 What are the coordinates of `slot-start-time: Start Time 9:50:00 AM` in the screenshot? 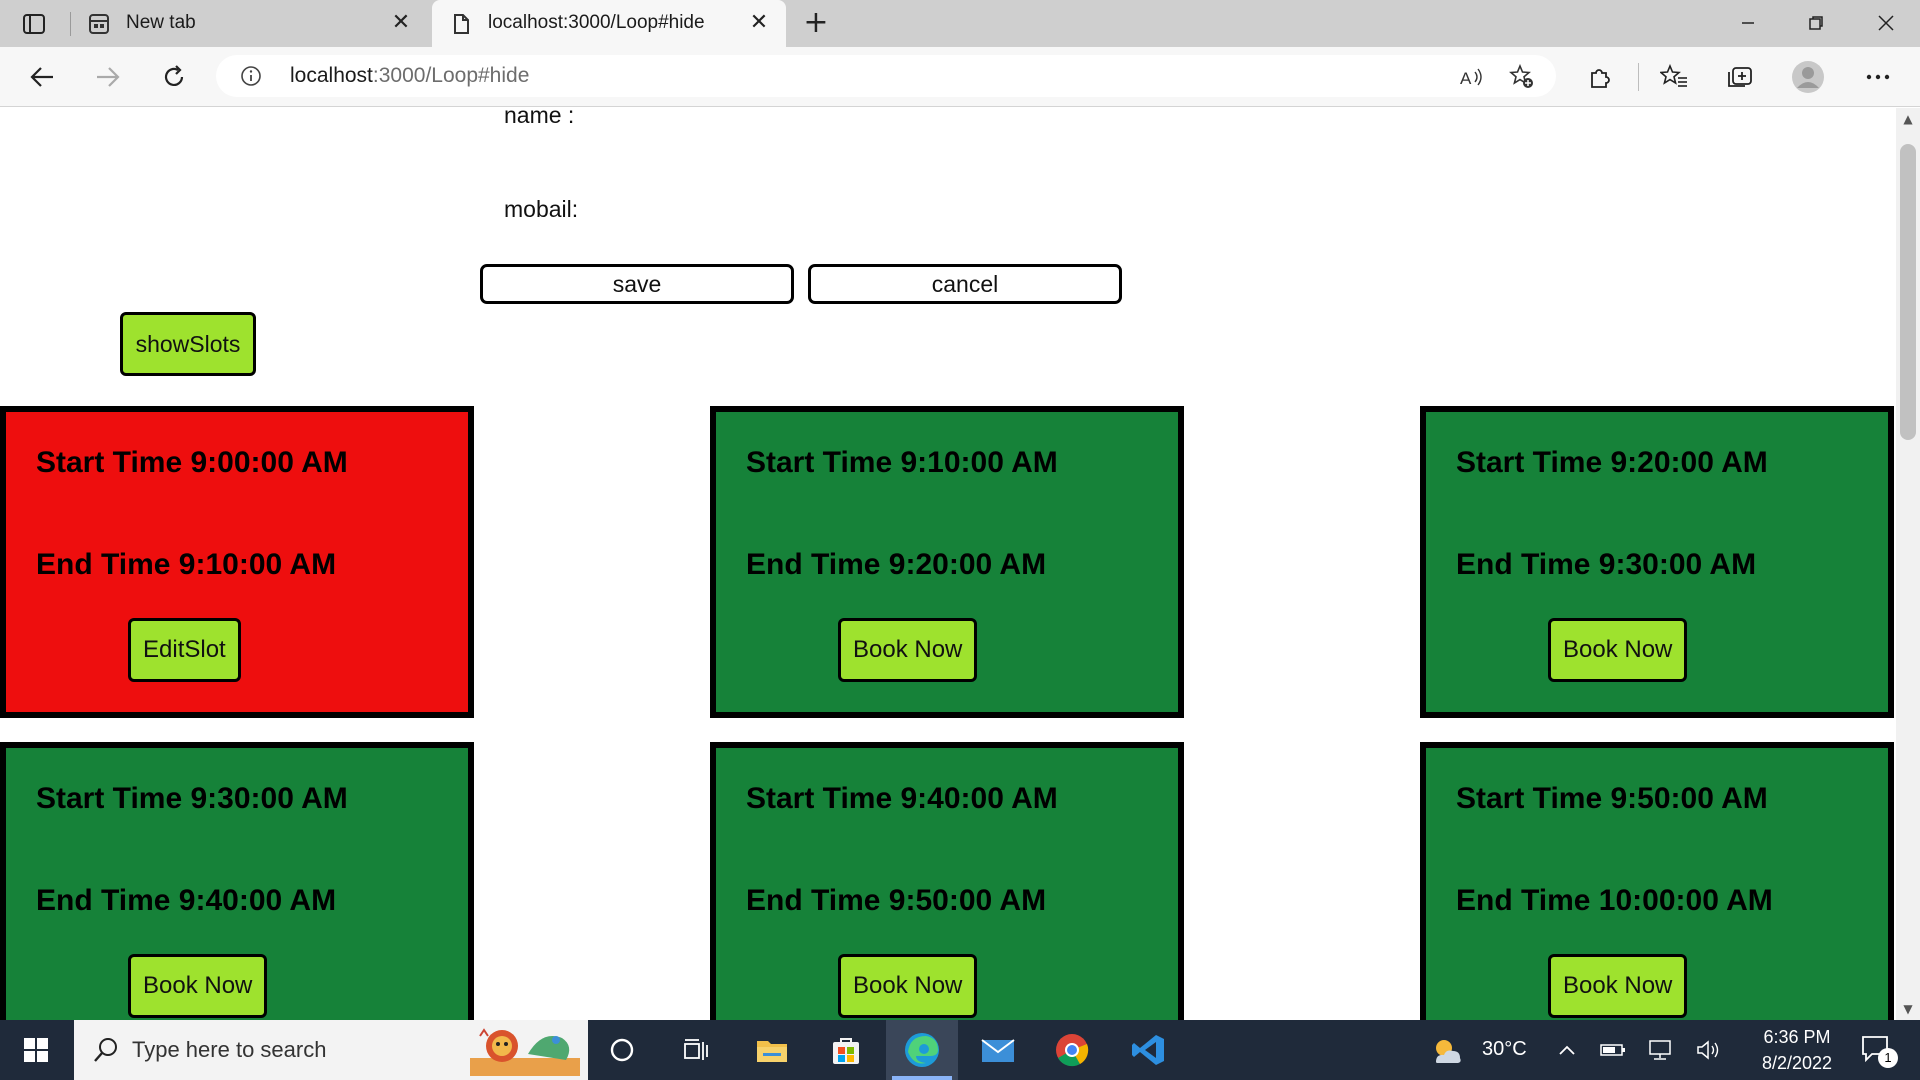 It's located at (1612, 798).